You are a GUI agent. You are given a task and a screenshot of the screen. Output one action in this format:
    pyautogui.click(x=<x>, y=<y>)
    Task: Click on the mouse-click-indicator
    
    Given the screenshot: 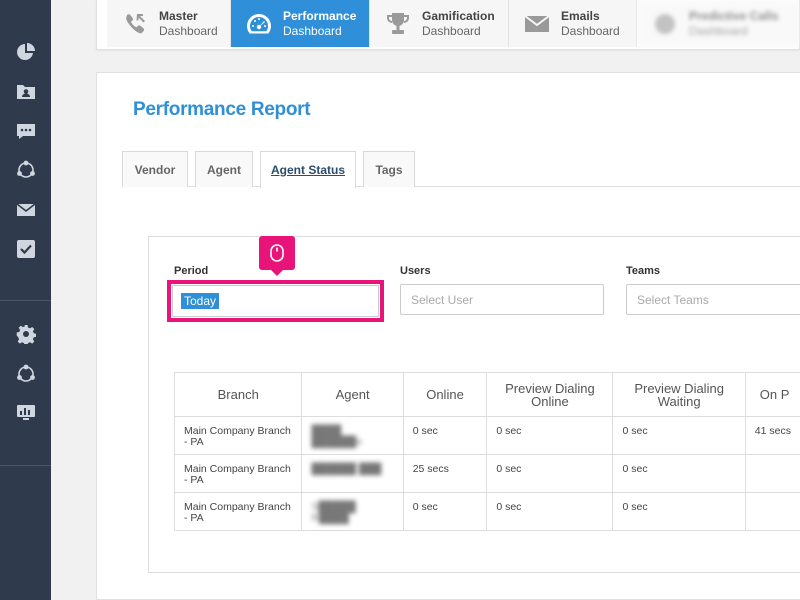 What is the action you would take?
    pyautogui.click(x=277, y=256)
    